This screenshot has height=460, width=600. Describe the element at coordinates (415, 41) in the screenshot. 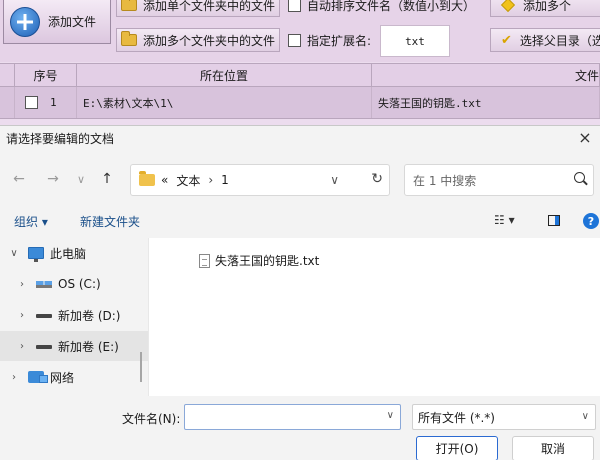

I see `extension-input: txt` at that location.